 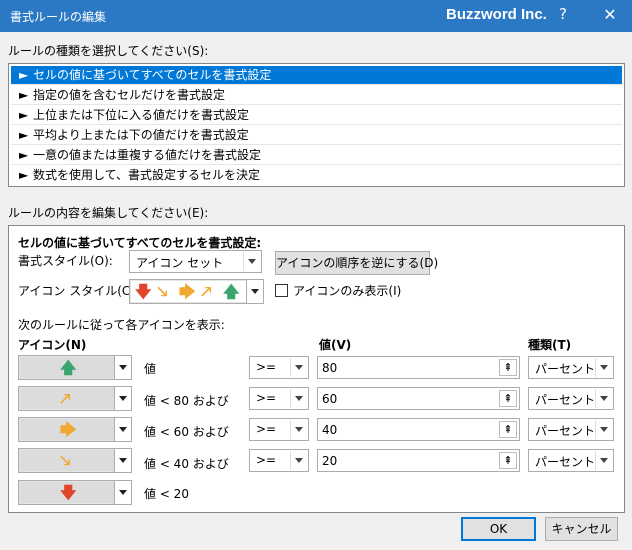 What do you see at coordinates (186, 401) in the screenshot?
I see `row-description: 値 < 80 および` at bounding box center [186, 401].